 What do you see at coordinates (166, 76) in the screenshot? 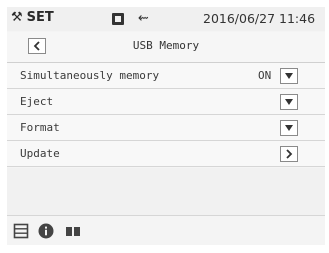
I see `row-simultaneously-memory: Simultaneously memory ON` at bounding box center [166, 76].